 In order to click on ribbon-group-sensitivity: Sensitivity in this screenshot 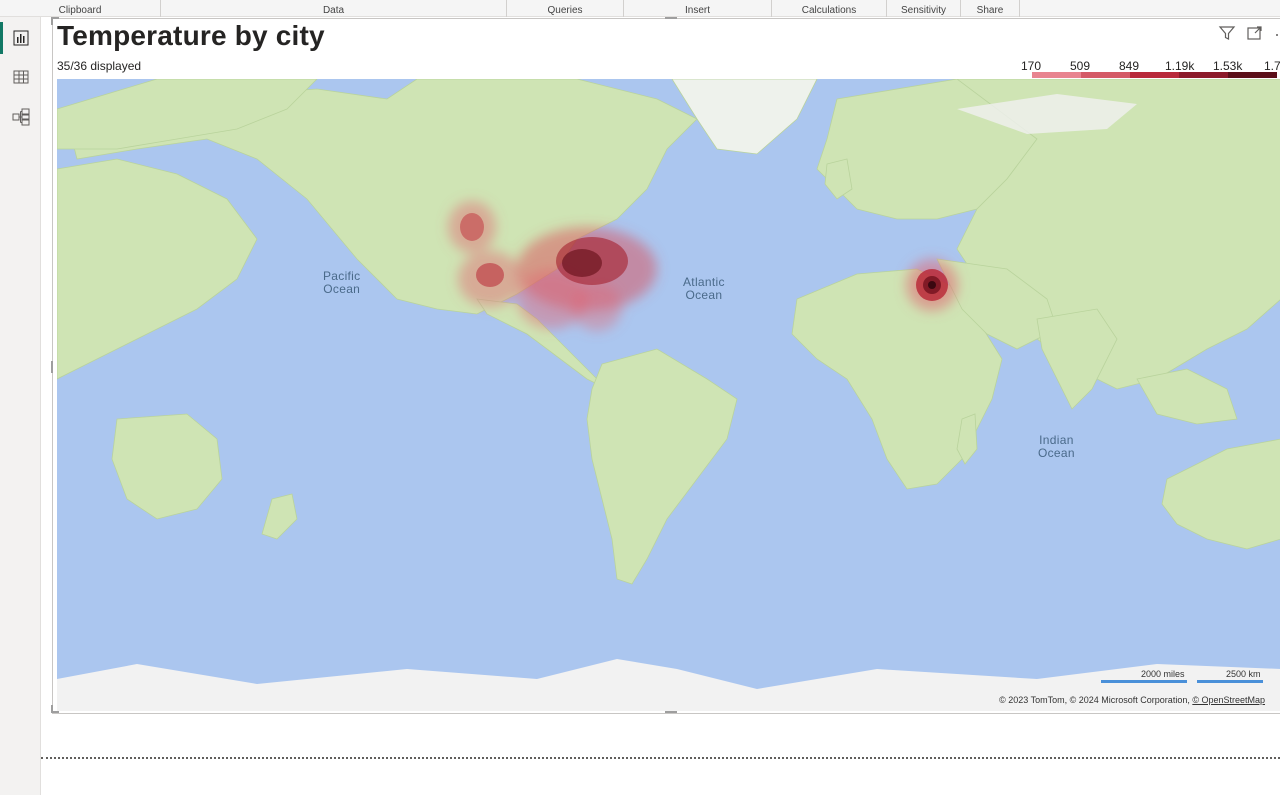, I will do `click(924, 8)`.